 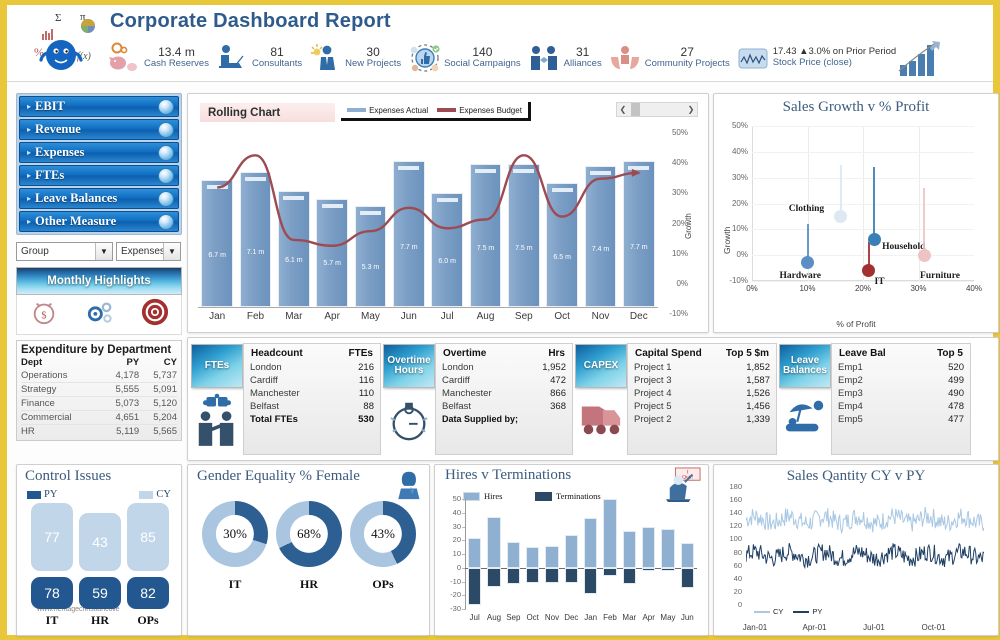 What do you see at coordinates (258, 58) in the screenshot?
I see `kpi-consultants: 81 Consultants` at bounding box center [258, 58].